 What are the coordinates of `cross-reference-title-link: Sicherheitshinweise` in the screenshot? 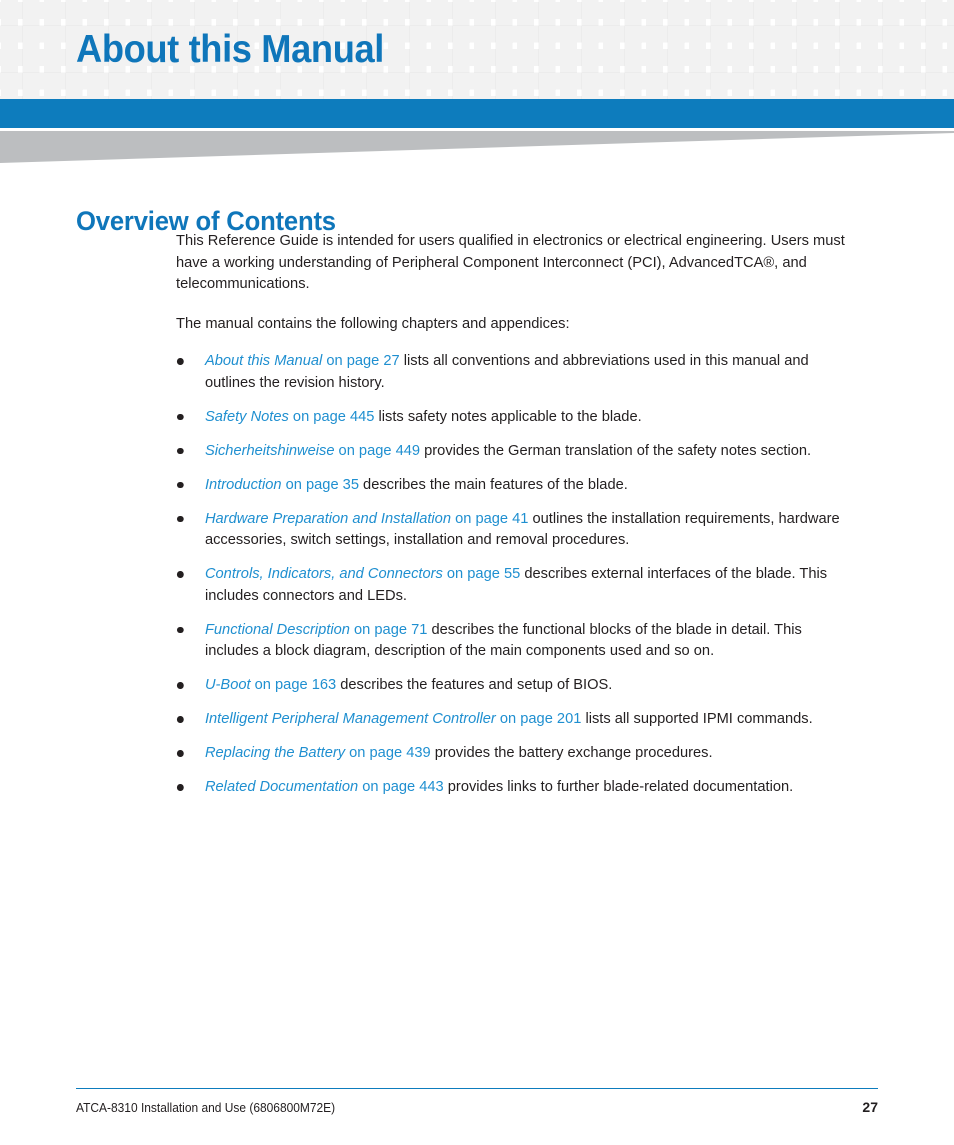 It's located at (270, 450).